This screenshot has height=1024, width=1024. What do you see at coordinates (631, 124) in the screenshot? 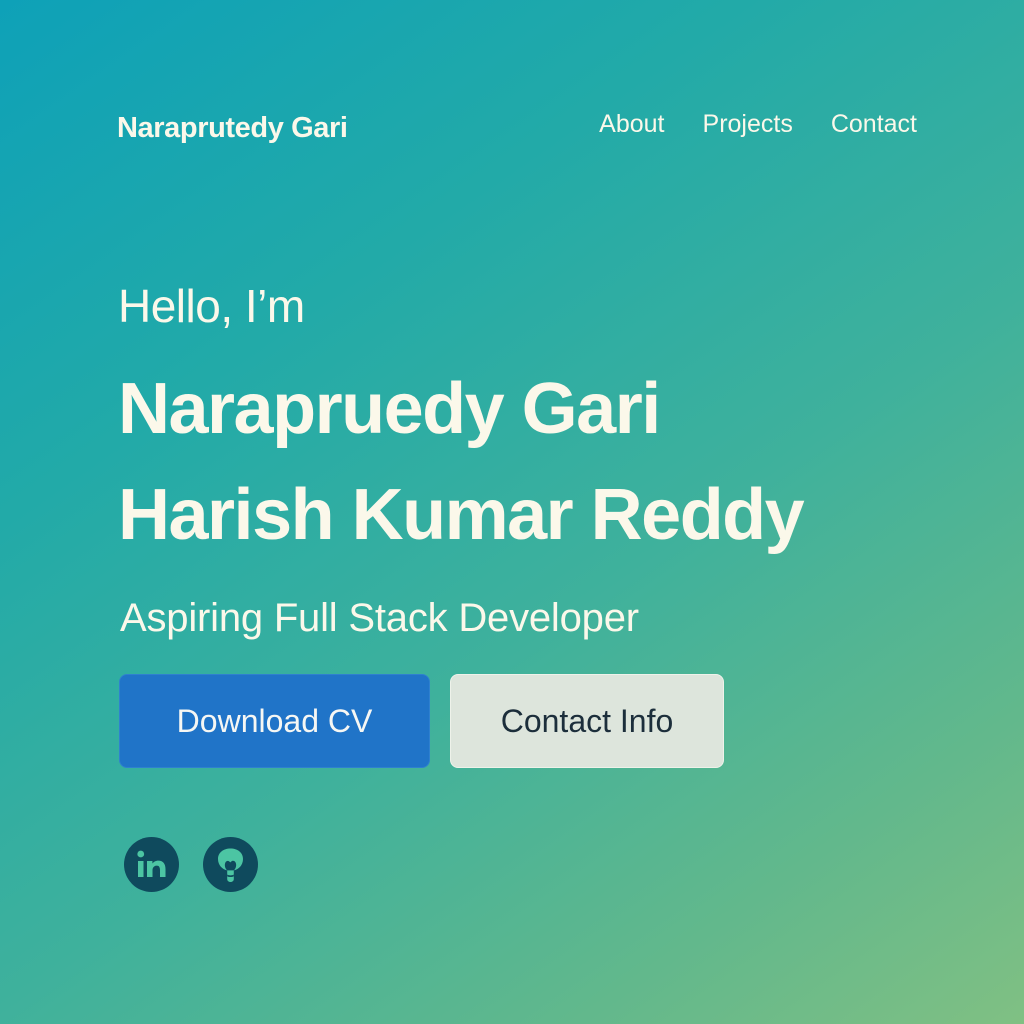
I see `nav-link-about: About` at bounding box center [631, 124].